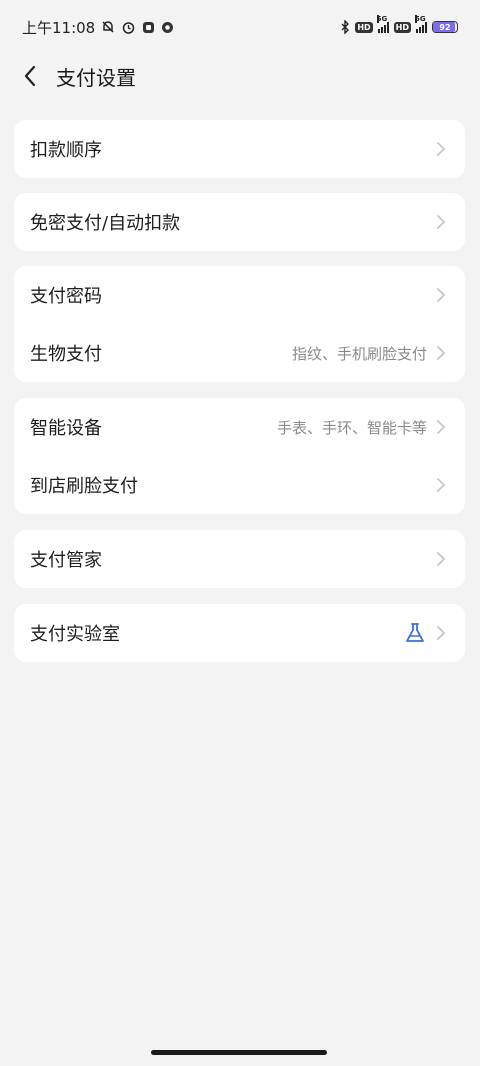 The image size is (480, 1066). I want to click on status-time: 上午11:08, so click(59, 27).